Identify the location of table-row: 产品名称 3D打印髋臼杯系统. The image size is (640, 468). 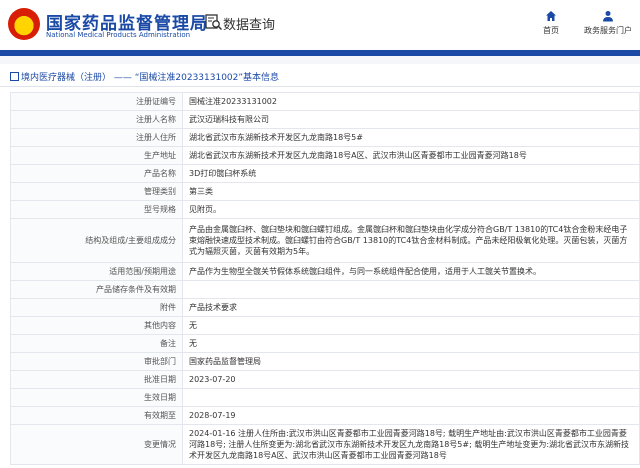
(325, 173).